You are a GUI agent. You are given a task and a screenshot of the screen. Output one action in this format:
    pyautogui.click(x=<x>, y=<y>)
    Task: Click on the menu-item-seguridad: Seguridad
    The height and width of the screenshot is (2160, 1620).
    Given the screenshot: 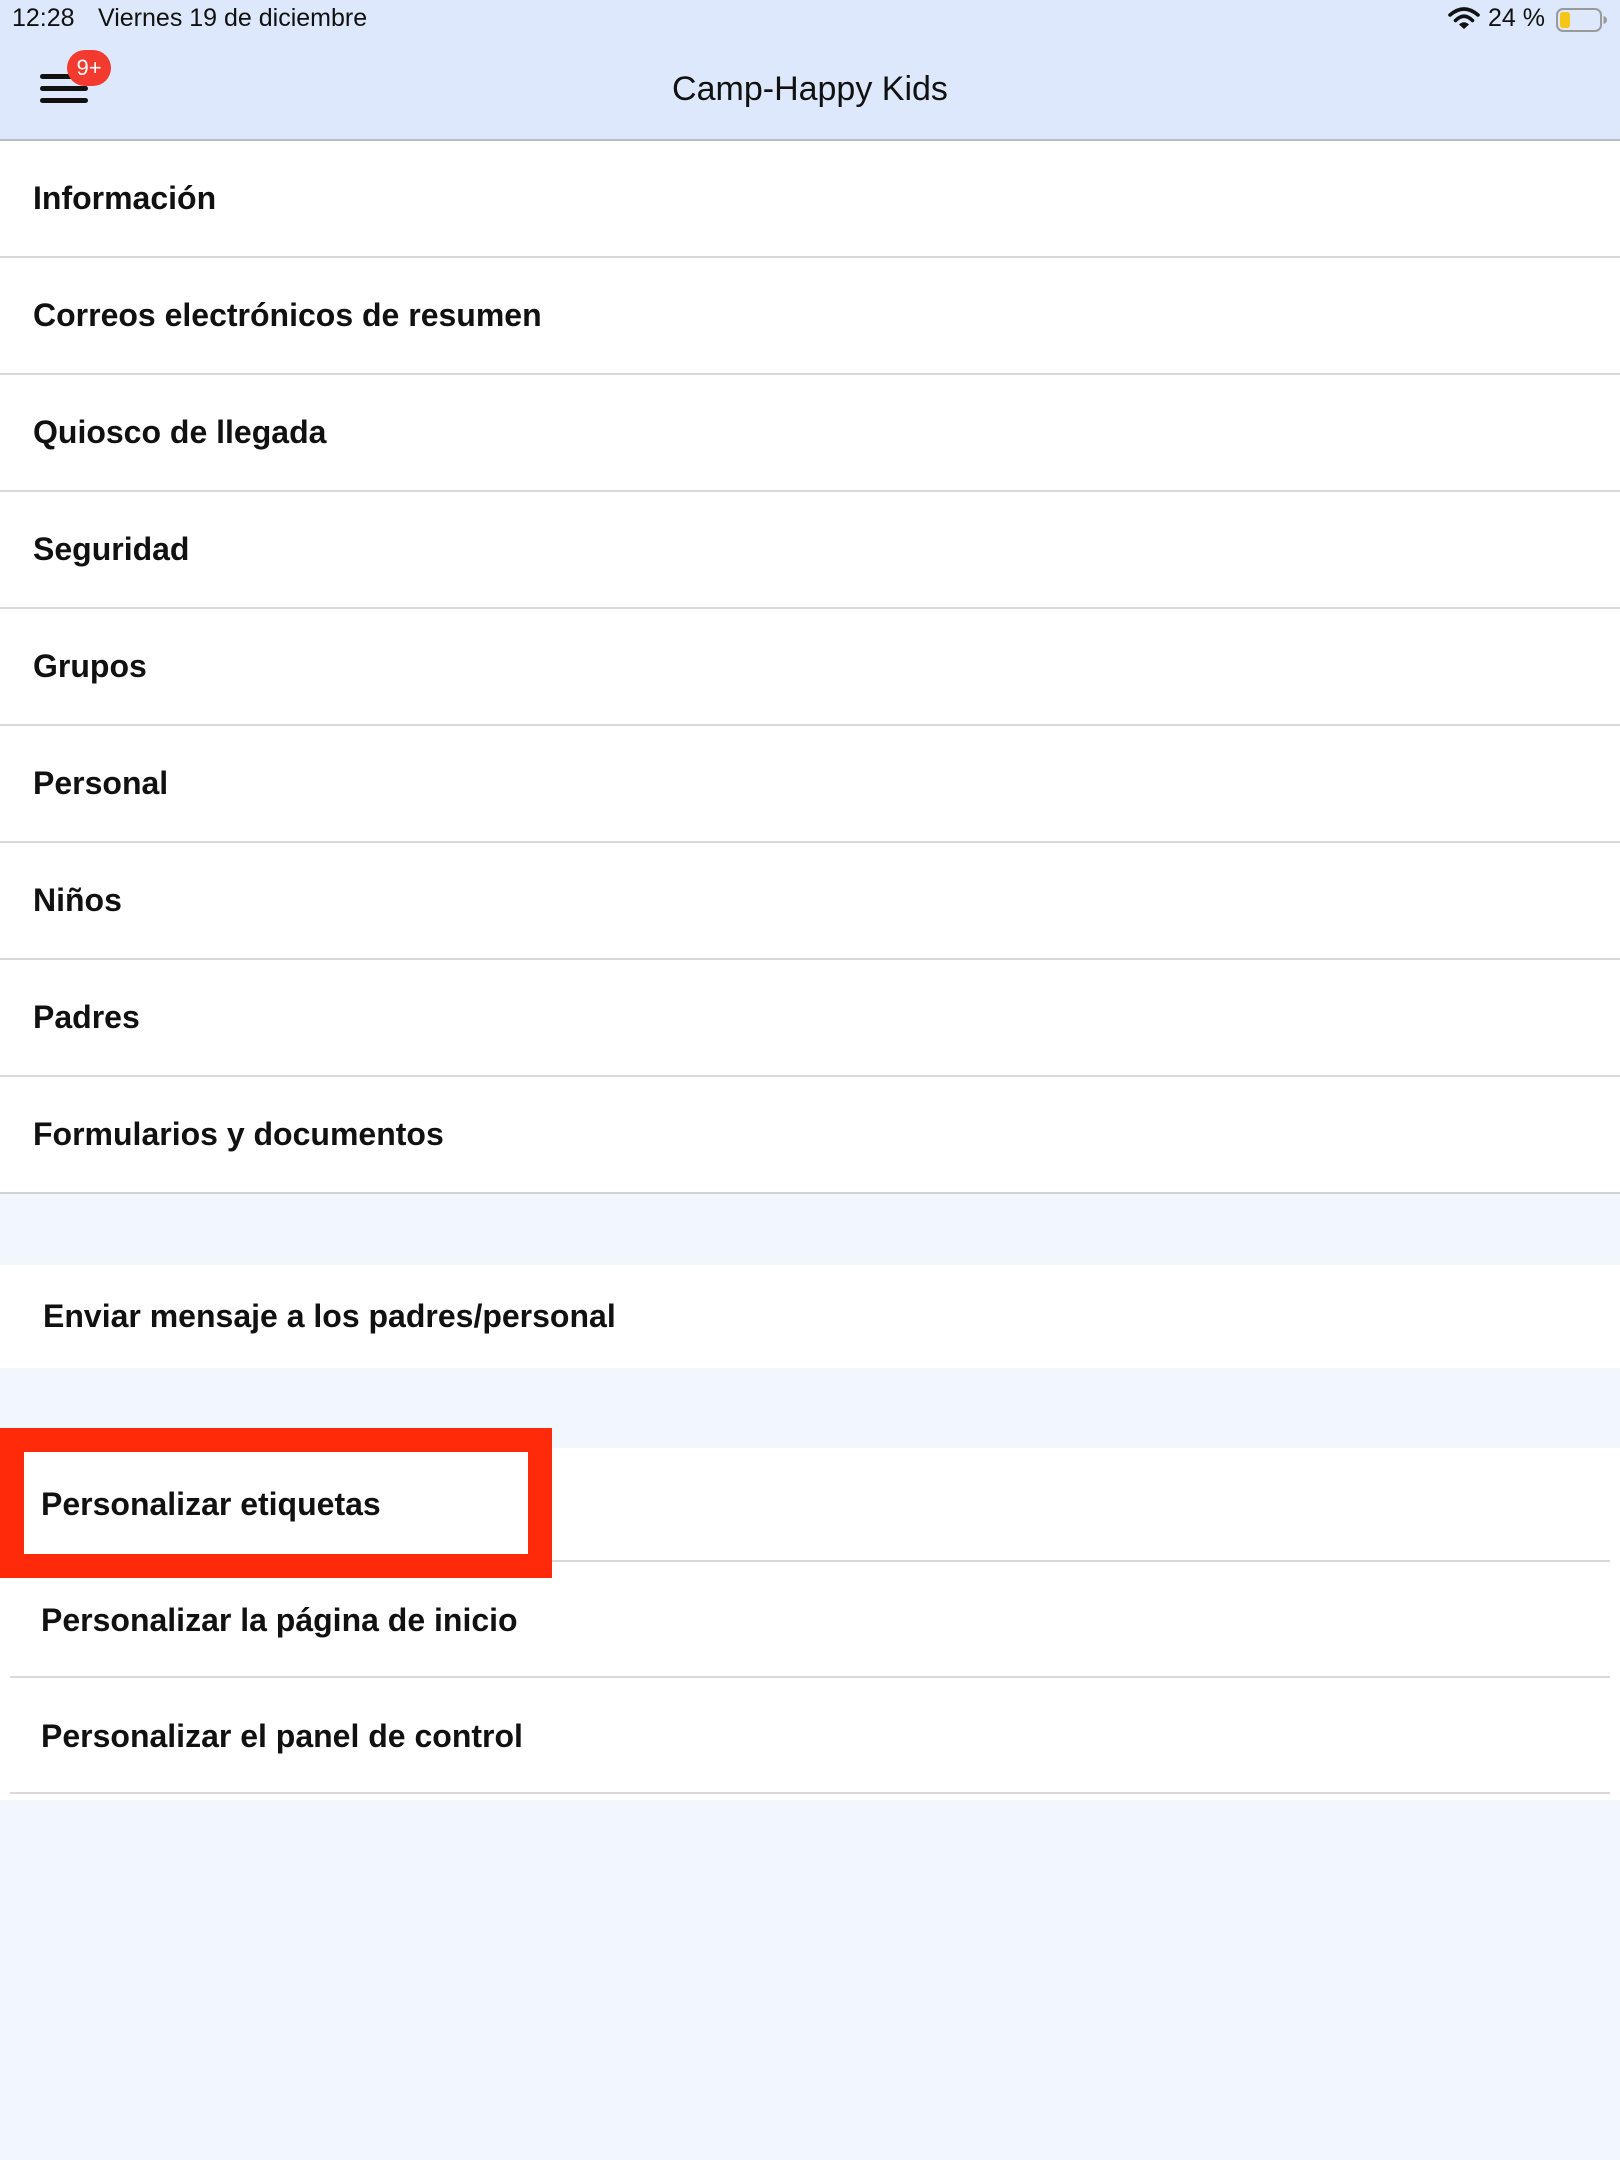 What is the action you would take?
    pyautogui.click(x=810, y=550)
    